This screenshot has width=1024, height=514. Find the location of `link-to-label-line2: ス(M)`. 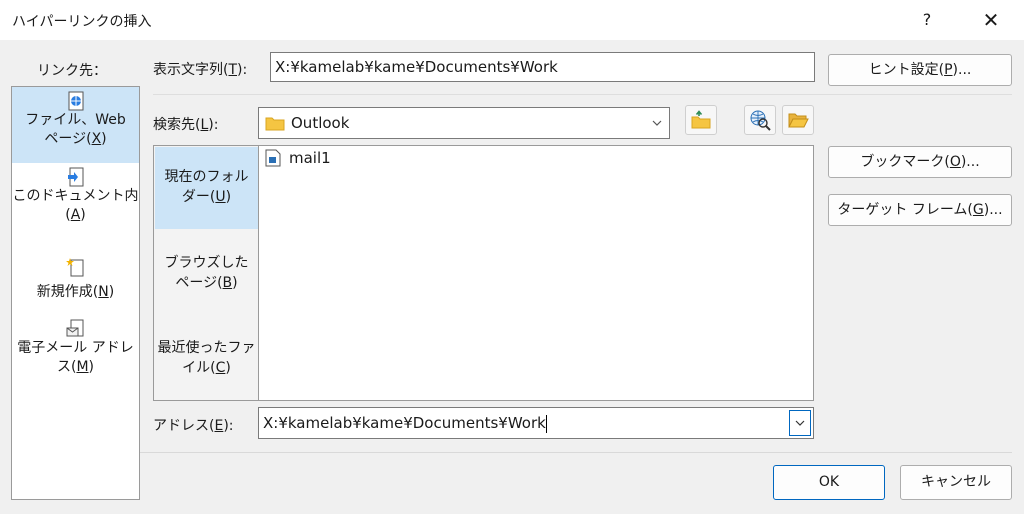

link-to-label-line2: ス(M) is located at coordinates (75, 367).